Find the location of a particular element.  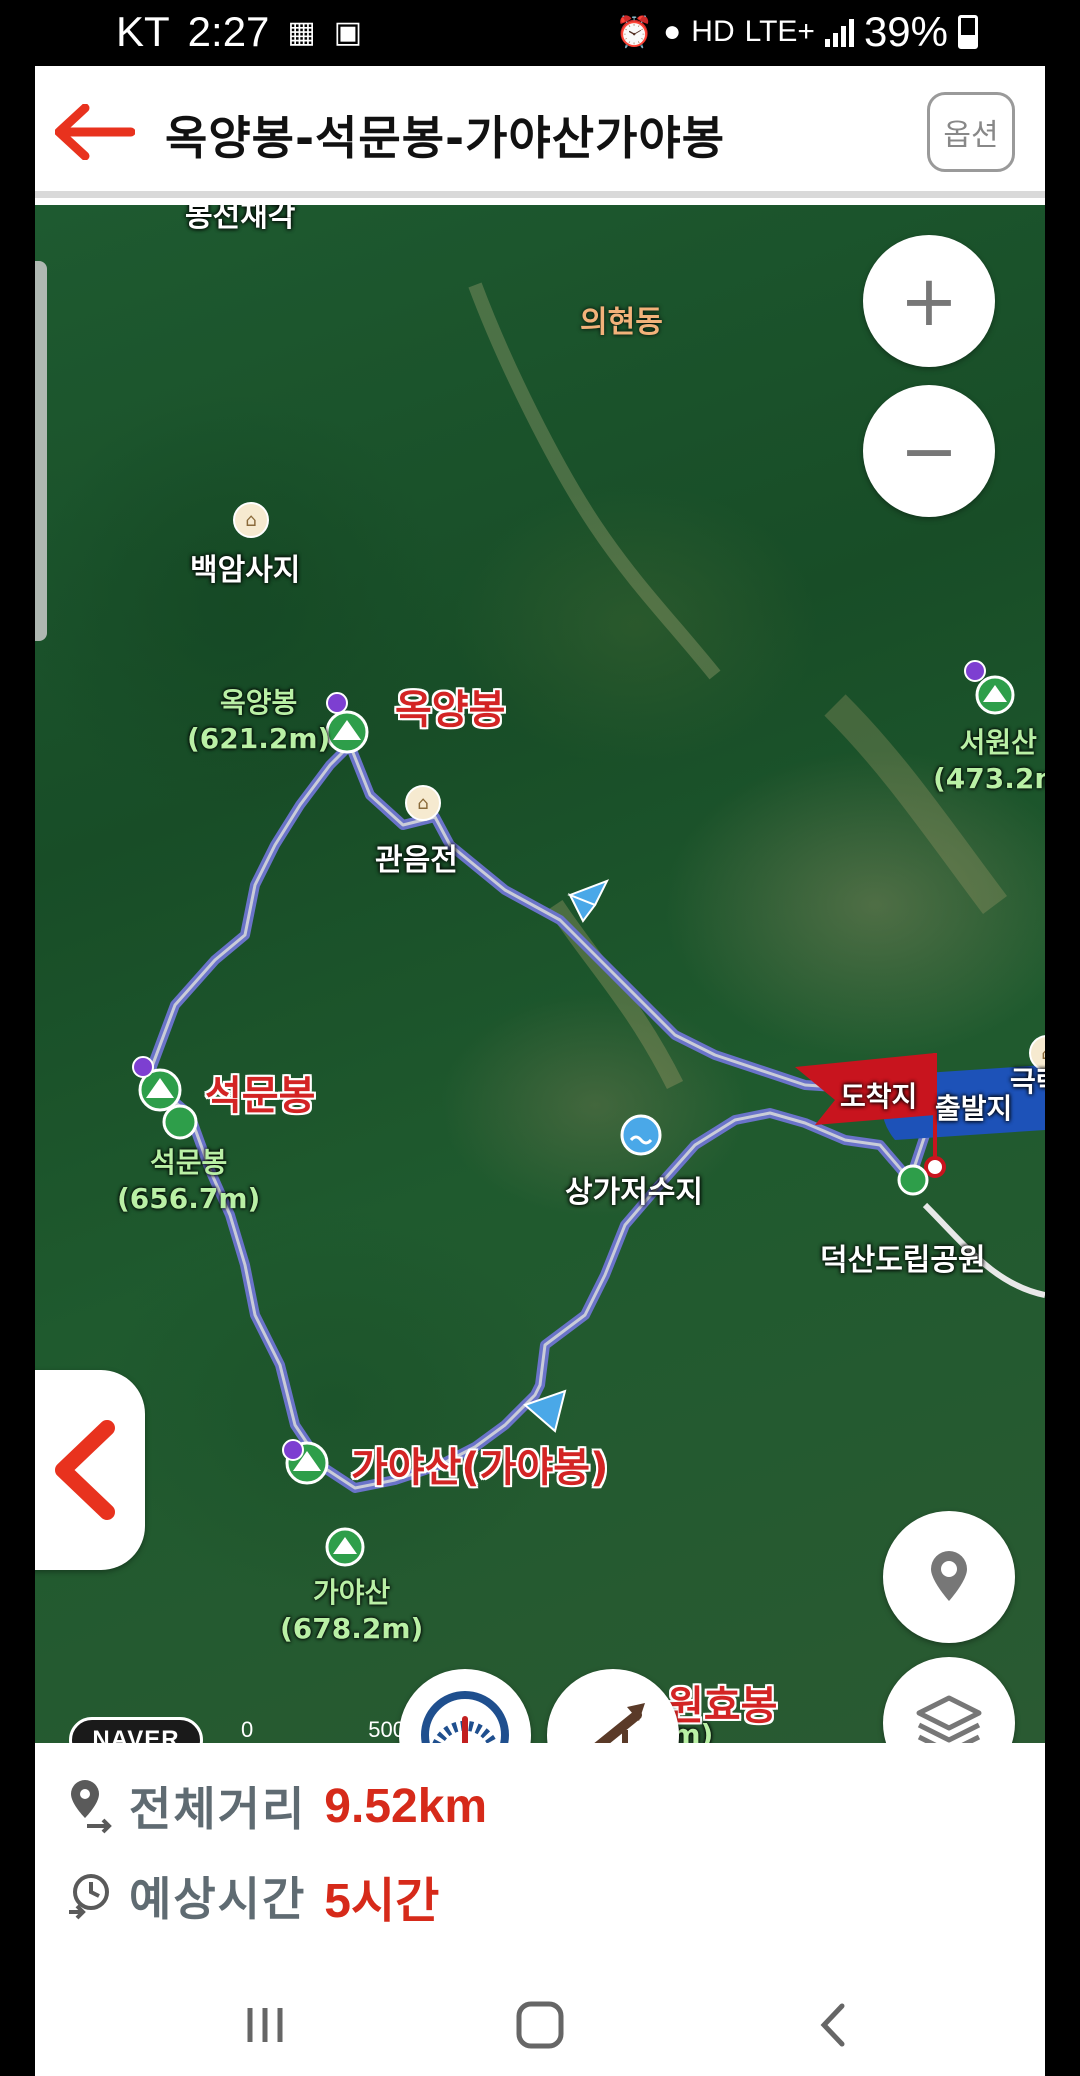

alarm-icon: ⏰ is located at coordinates (634, 32).